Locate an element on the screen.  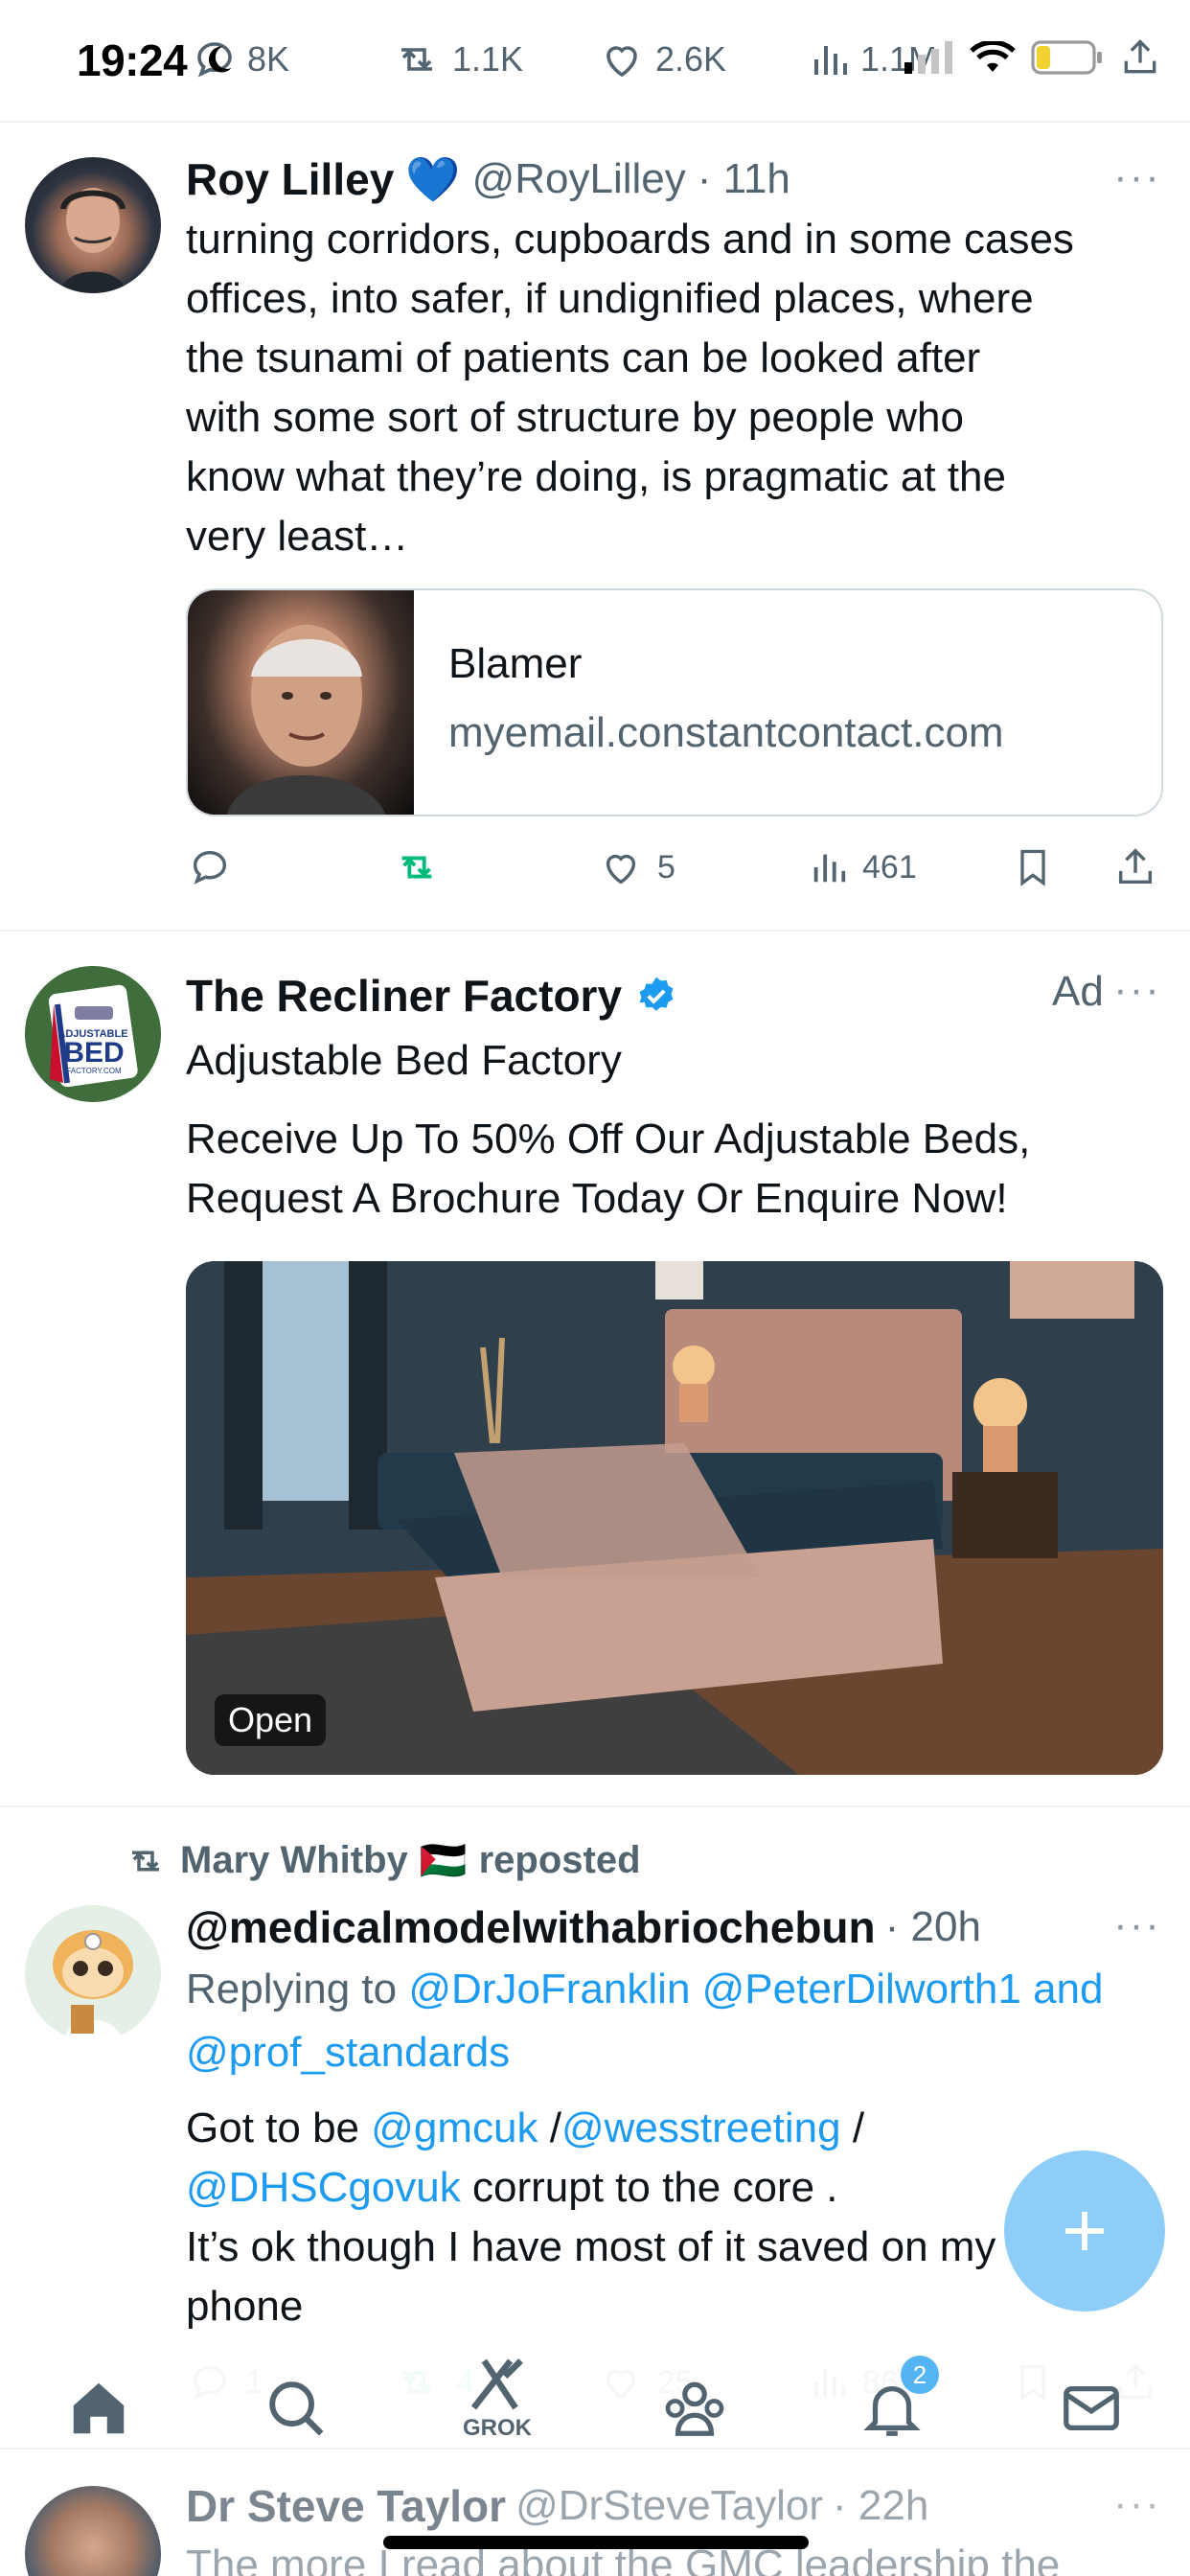
mention-wesstreeting: @wesstreeting is located at coordinates (701, 2127).